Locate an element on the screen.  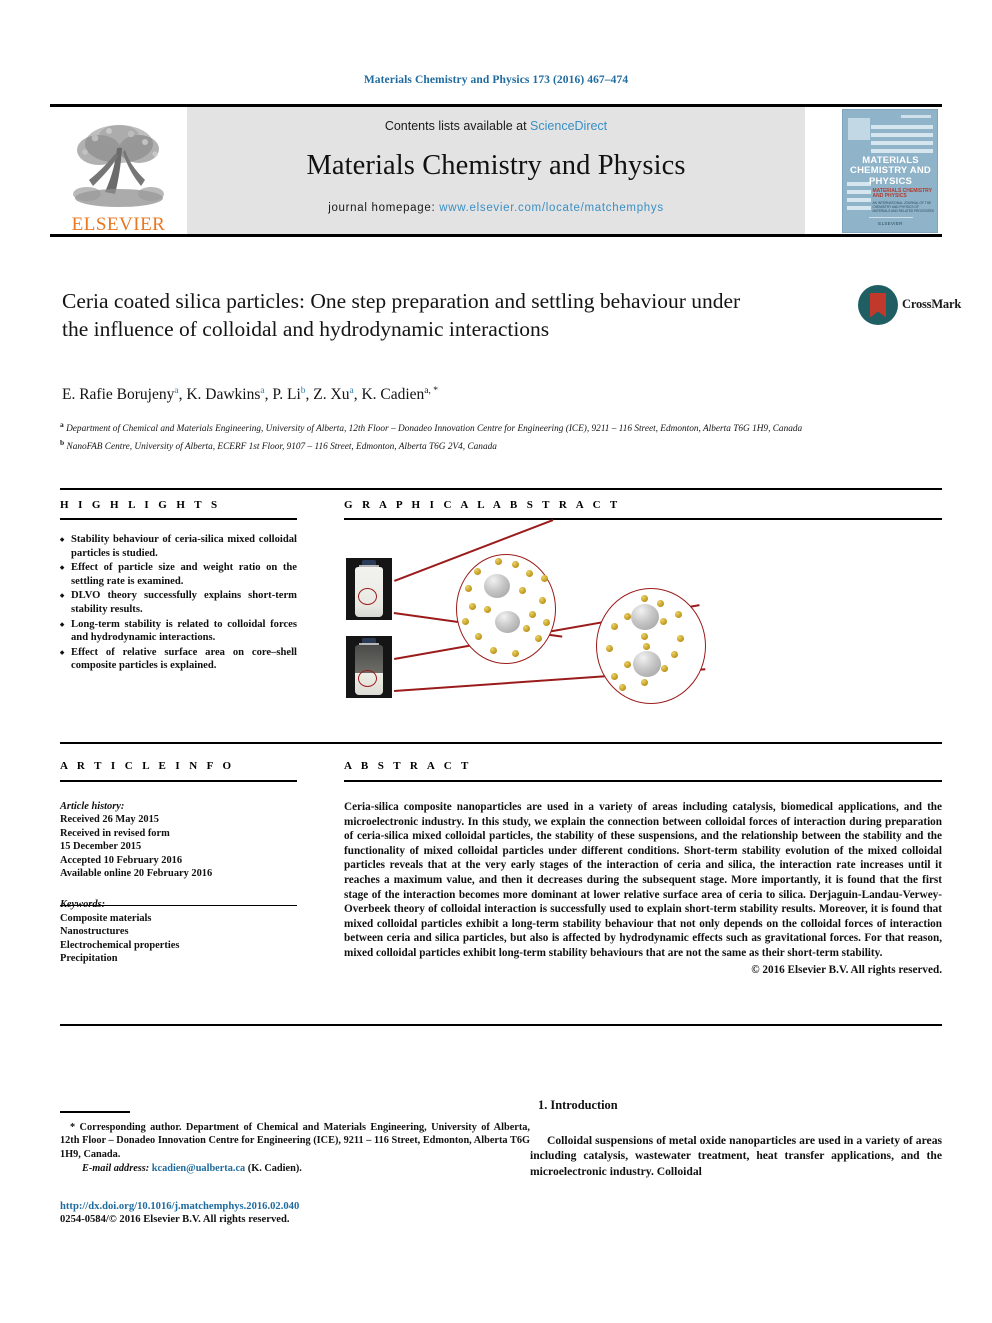
vial-photo-settled is located at coordinates (369, 667).